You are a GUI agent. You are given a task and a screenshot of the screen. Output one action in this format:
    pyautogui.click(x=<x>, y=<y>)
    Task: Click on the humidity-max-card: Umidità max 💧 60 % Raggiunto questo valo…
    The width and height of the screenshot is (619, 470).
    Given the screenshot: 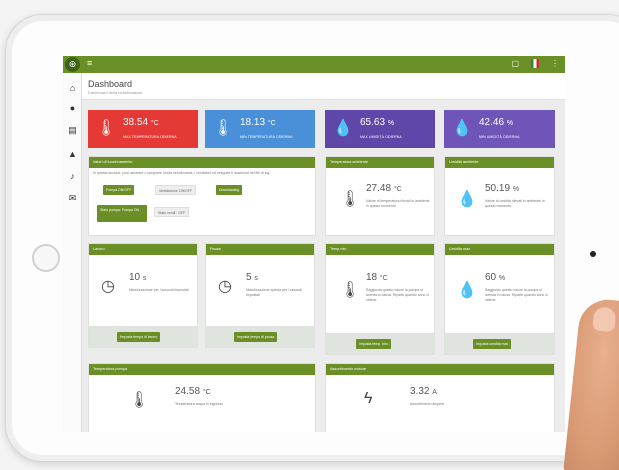 What is the action you would take?
    pyautogui.click(x=499, y=299)
    